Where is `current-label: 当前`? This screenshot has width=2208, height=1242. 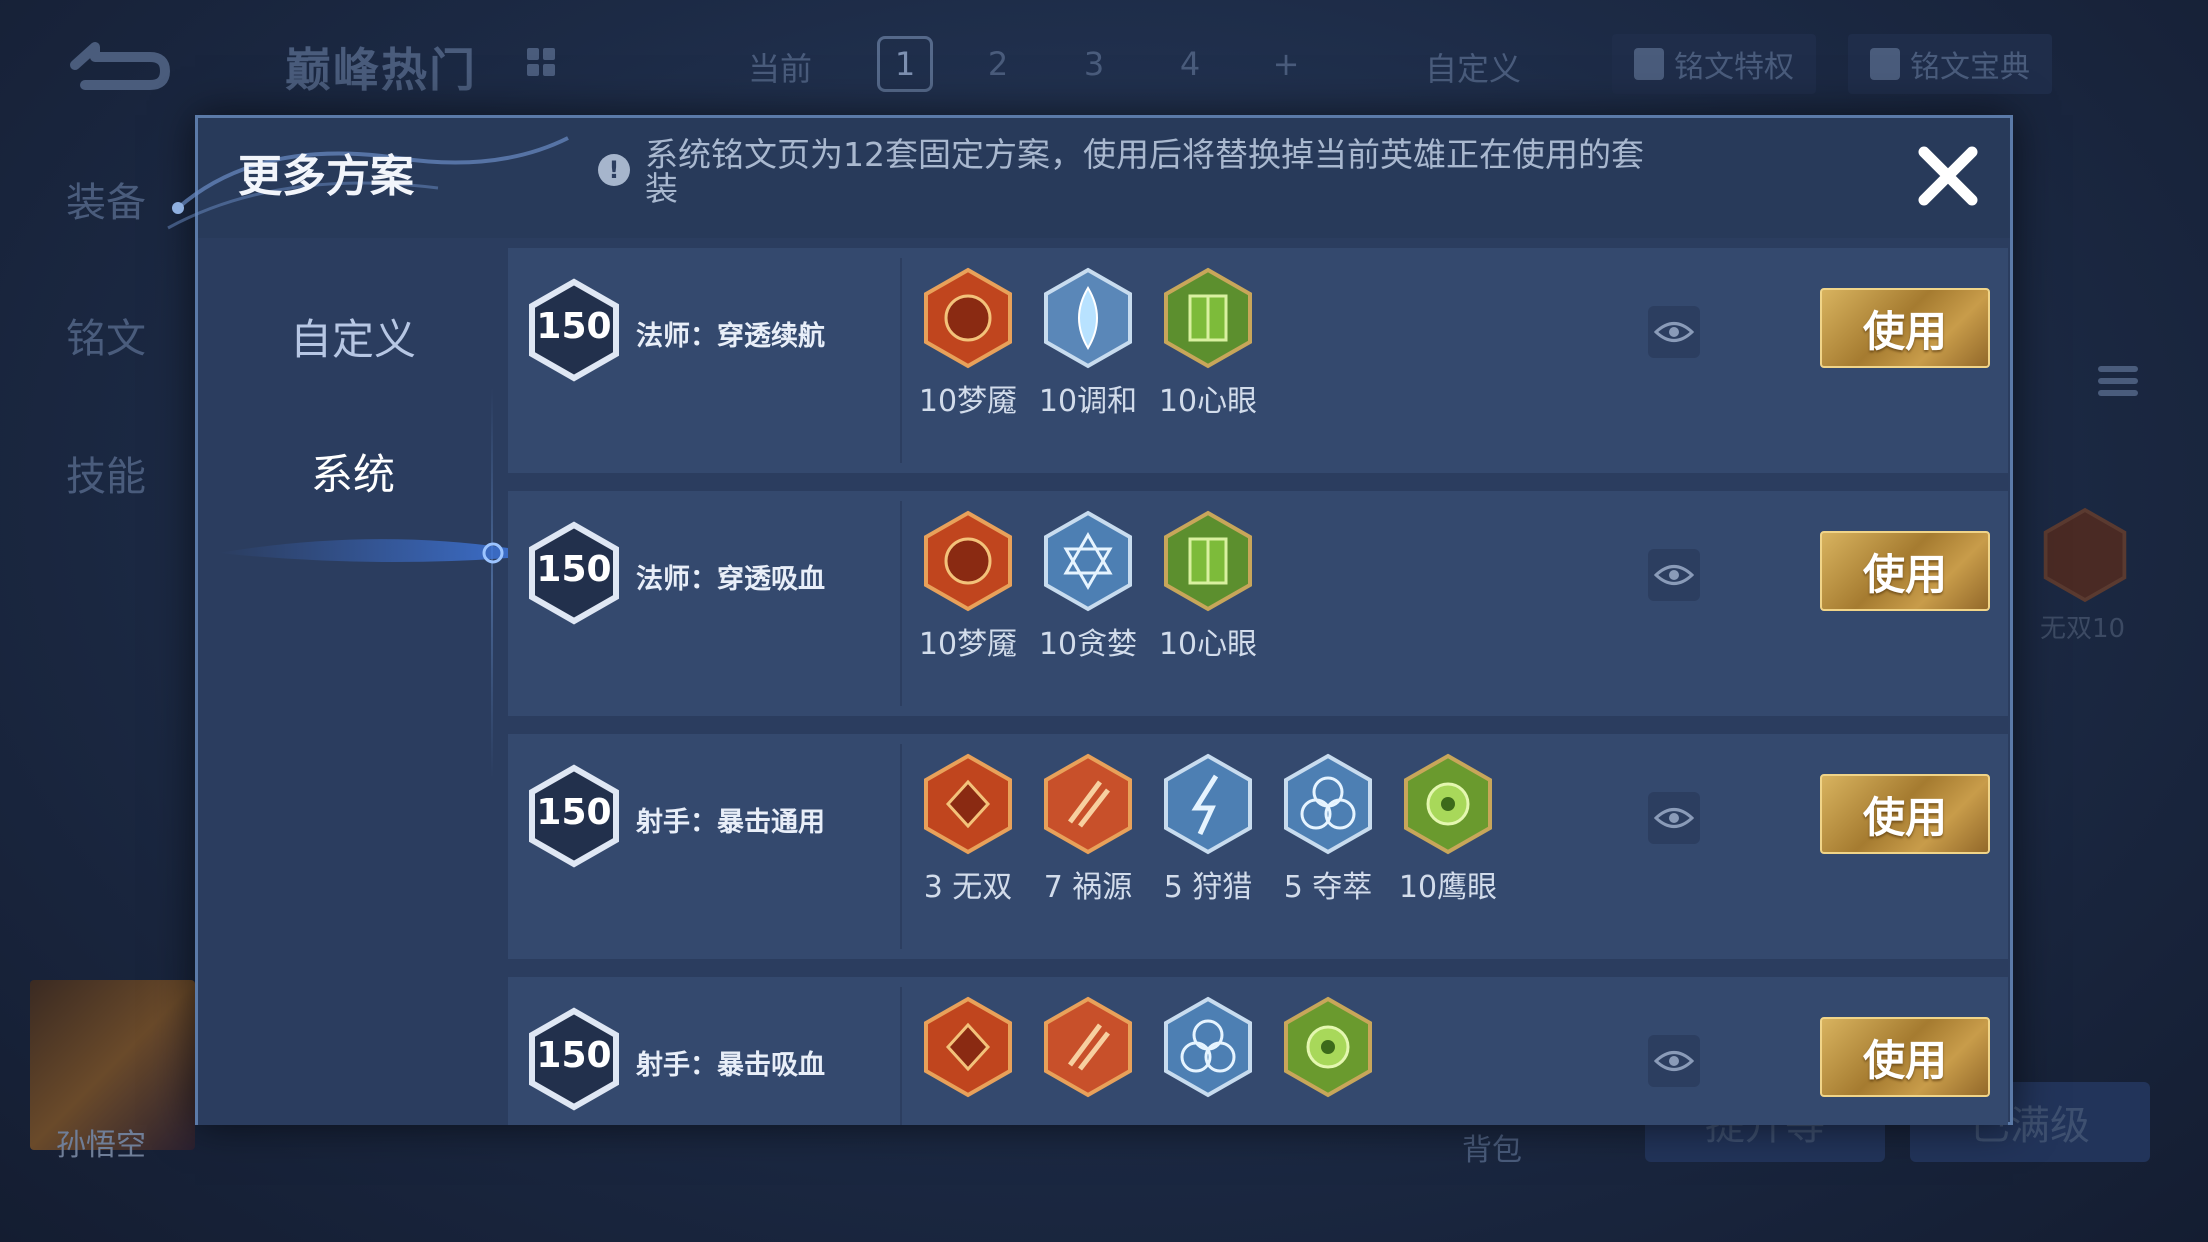 current-label: 当前 is located at coordinates (780, 69).